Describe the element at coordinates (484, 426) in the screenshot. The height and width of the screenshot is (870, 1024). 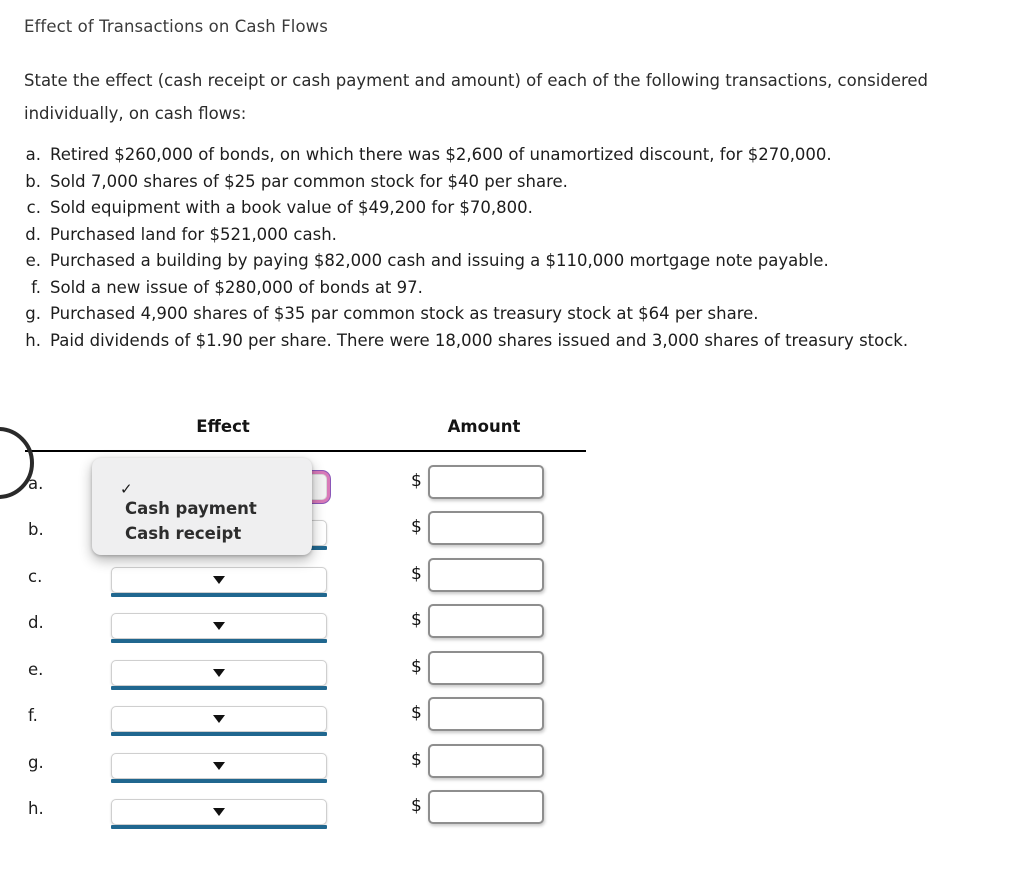
I see `column-header-amount: Amount` at that location.